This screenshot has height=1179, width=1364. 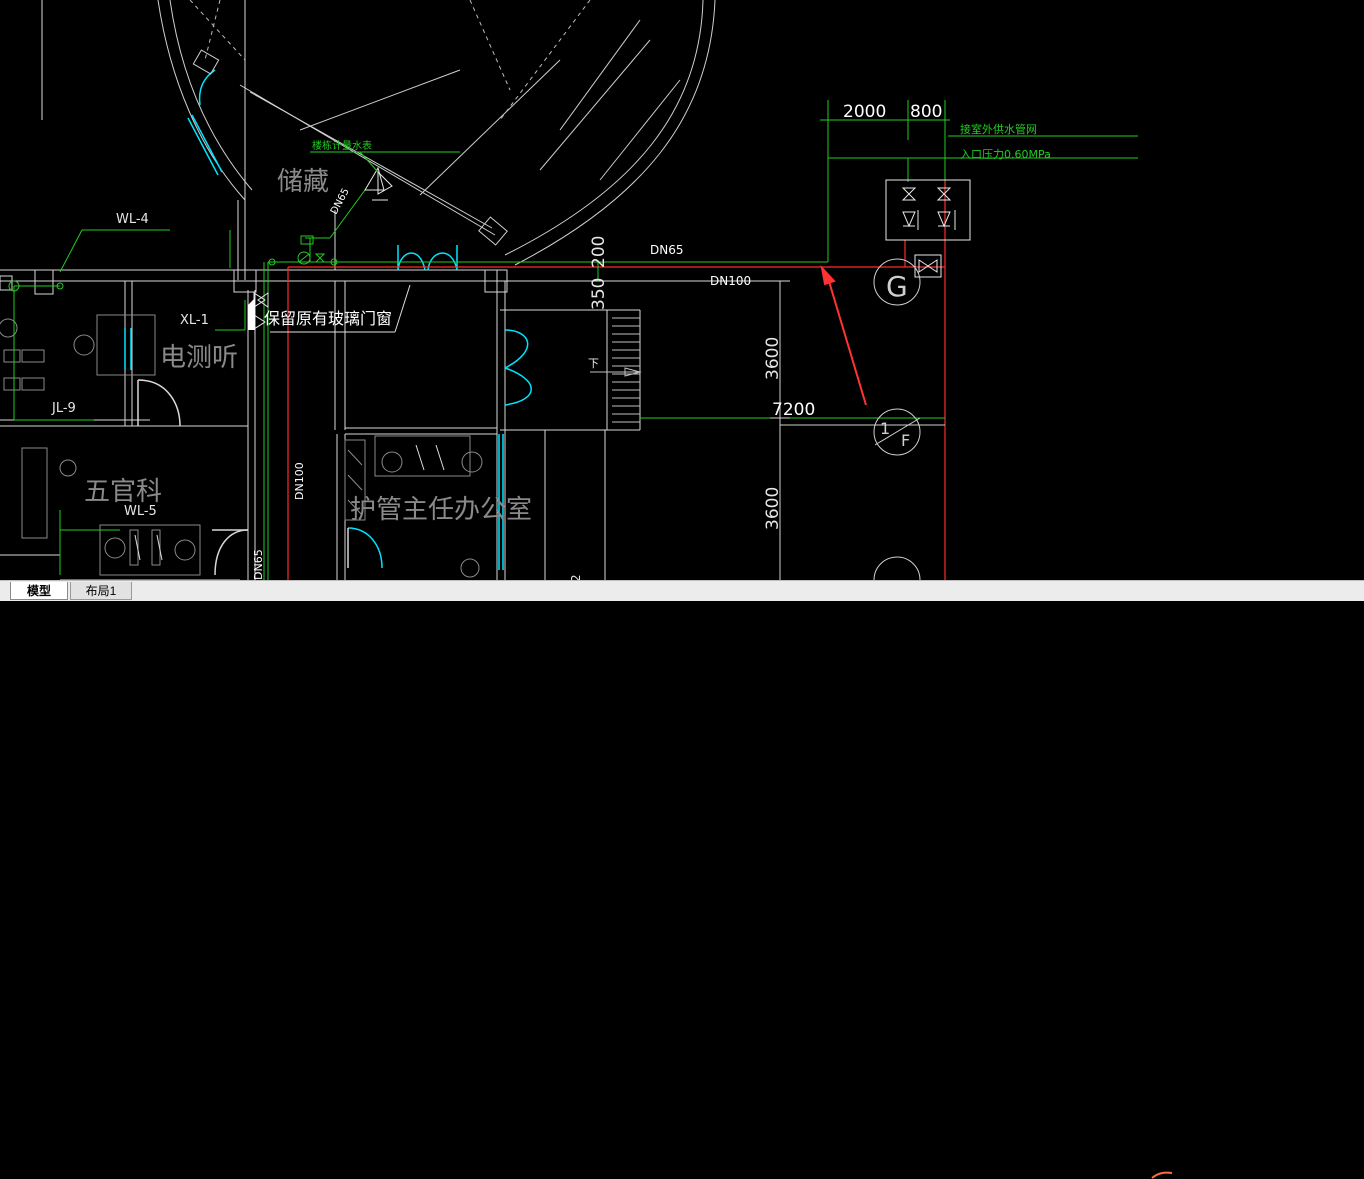 I want to click on orange-mark-icon, so click(x=1162, y=1175).